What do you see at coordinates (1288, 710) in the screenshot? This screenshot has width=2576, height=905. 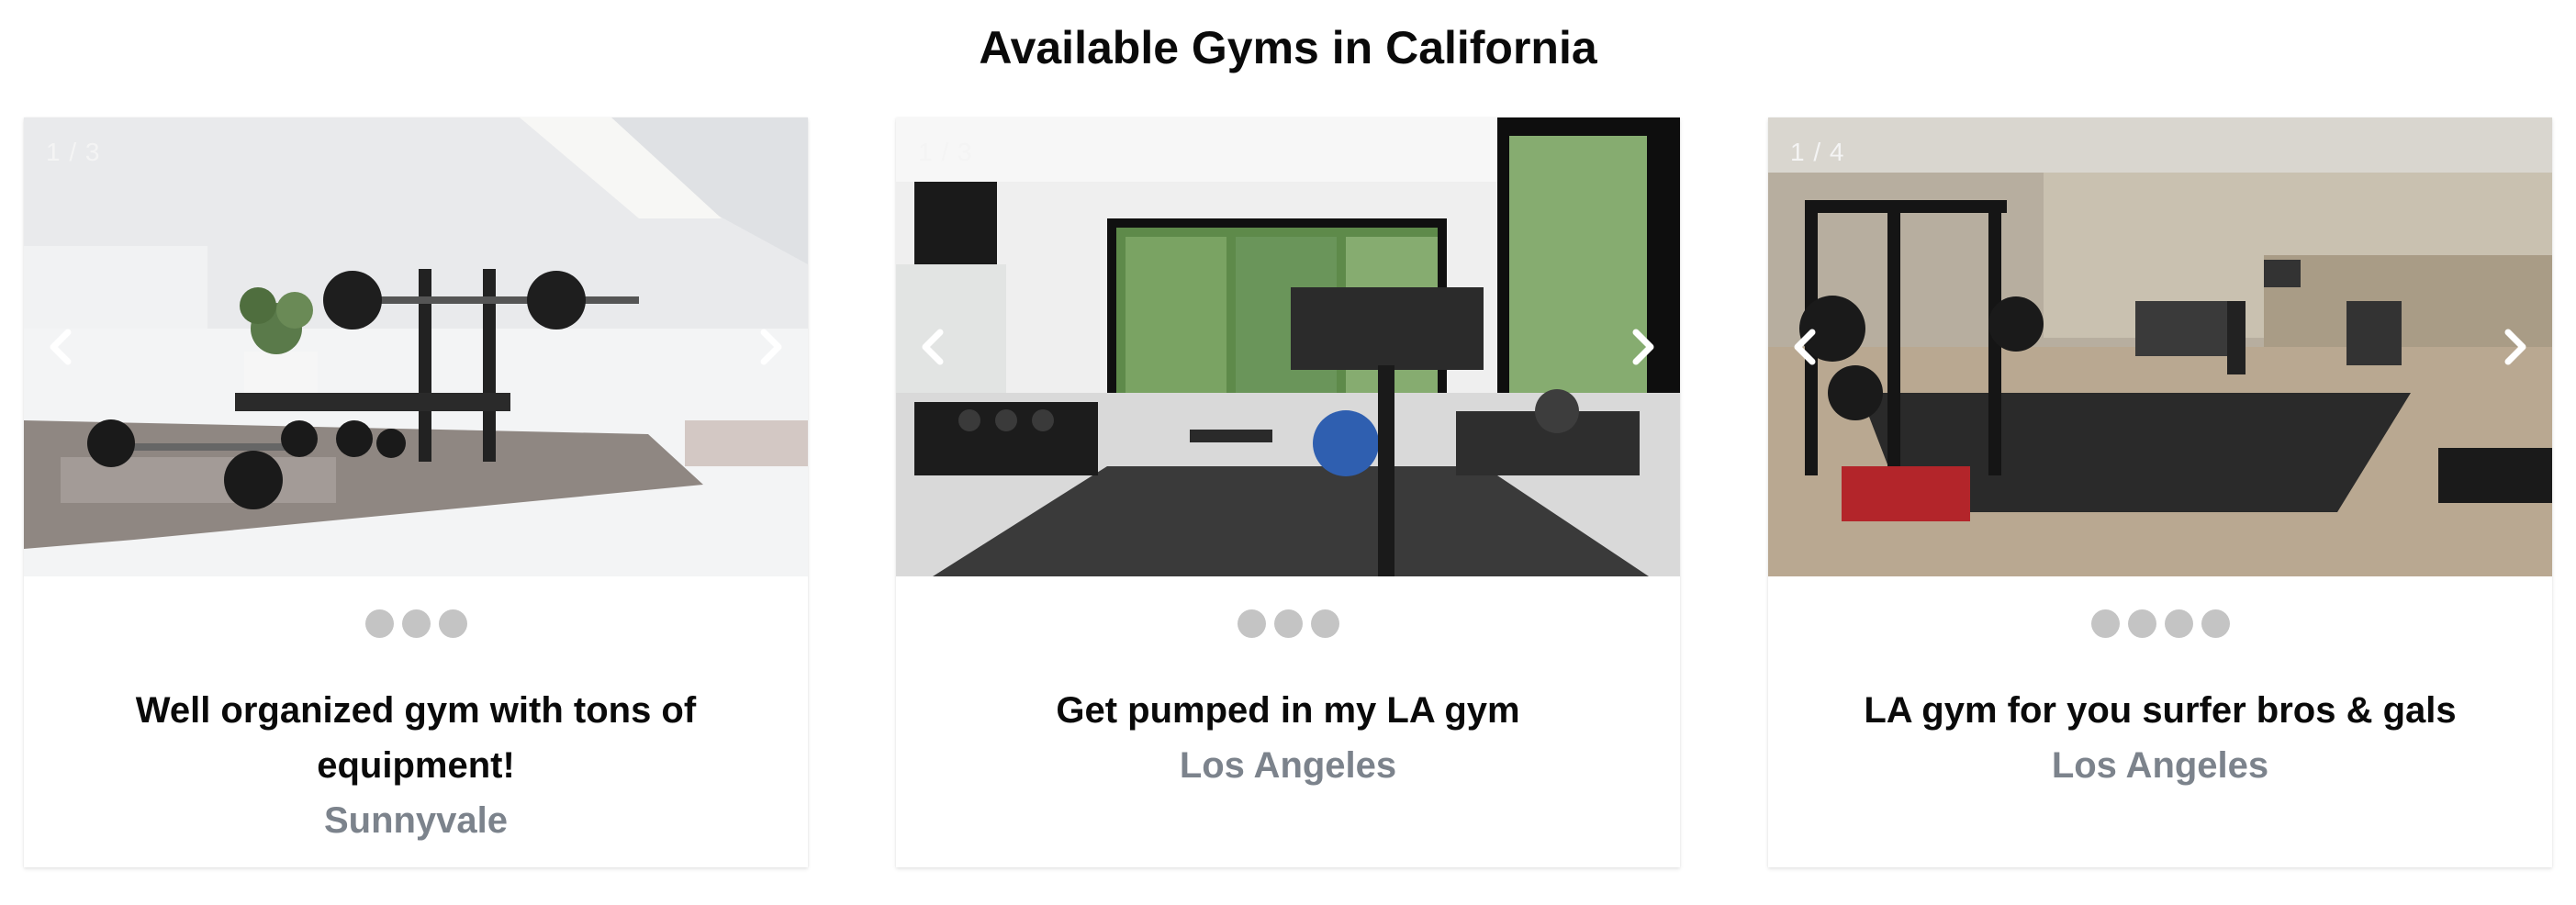 I see `gym-title: Get pumped in my LA gym` at bounding box center [1288, 710].